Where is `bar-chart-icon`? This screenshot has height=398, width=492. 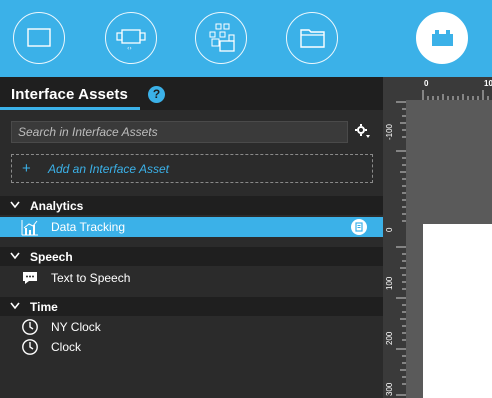 bar-chart-icon is located at coordinates (29, 228).